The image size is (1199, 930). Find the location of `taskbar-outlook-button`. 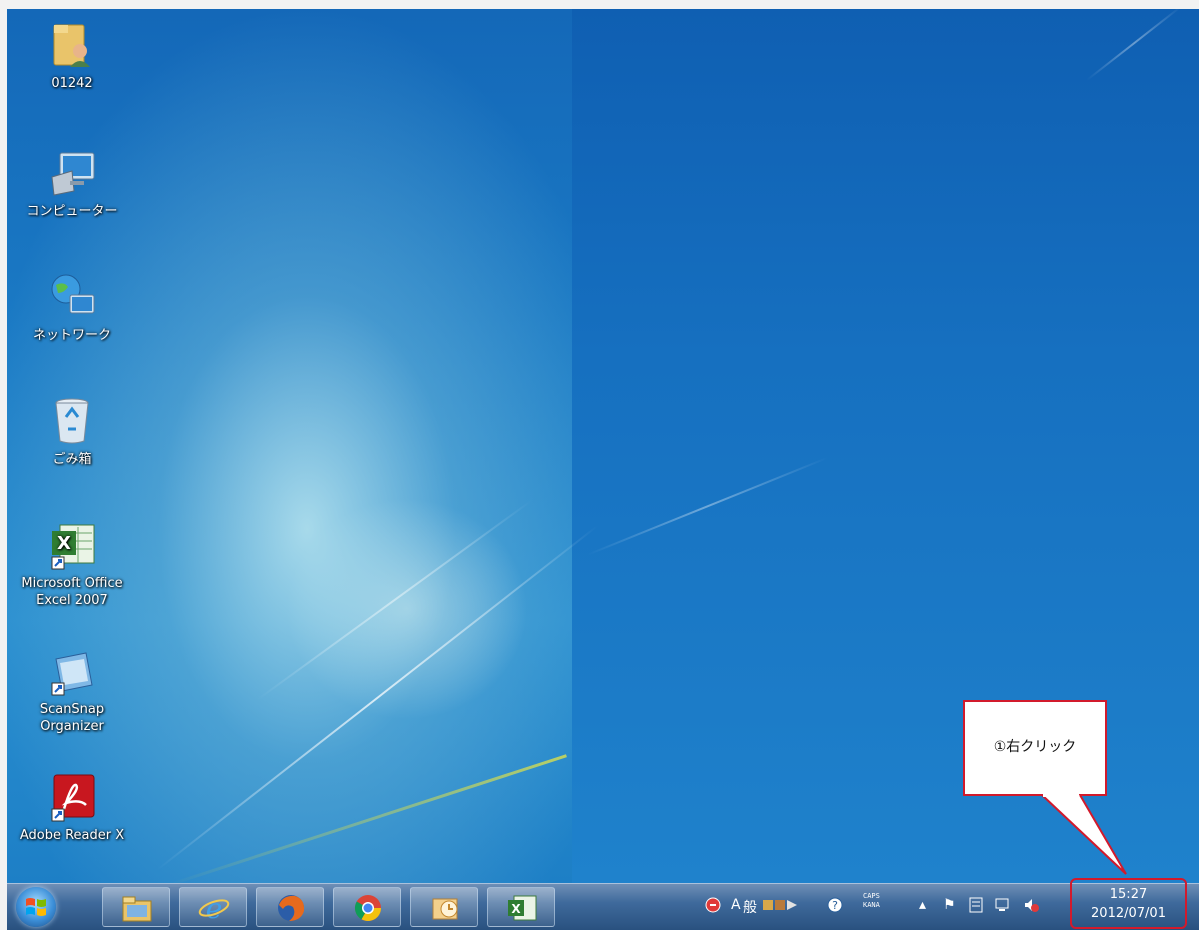

taskbar-outlook-button is located at coordinates (444, 907).